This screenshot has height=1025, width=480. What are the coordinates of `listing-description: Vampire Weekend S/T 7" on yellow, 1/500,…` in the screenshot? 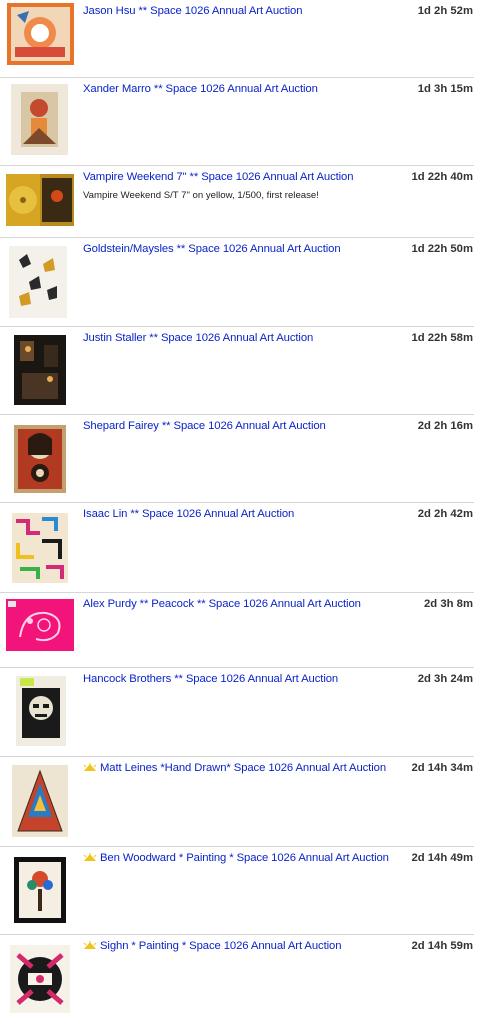 It's located at (201, 195).